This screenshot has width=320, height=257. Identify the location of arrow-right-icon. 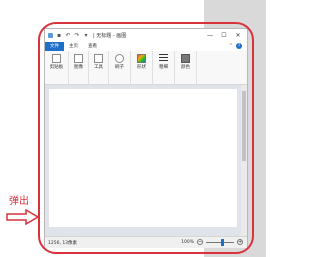
(23, 217).